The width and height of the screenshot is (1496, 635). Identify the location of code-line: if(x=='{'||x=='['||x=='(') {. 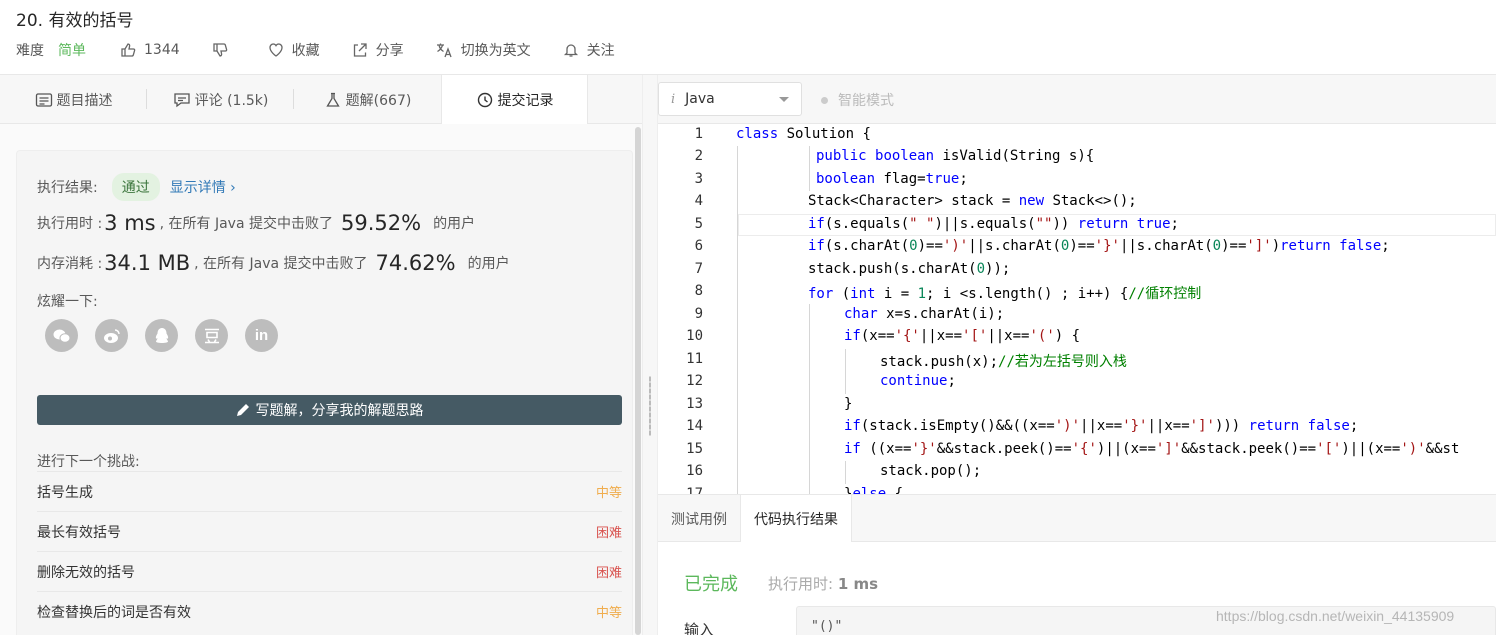
(962, 336).